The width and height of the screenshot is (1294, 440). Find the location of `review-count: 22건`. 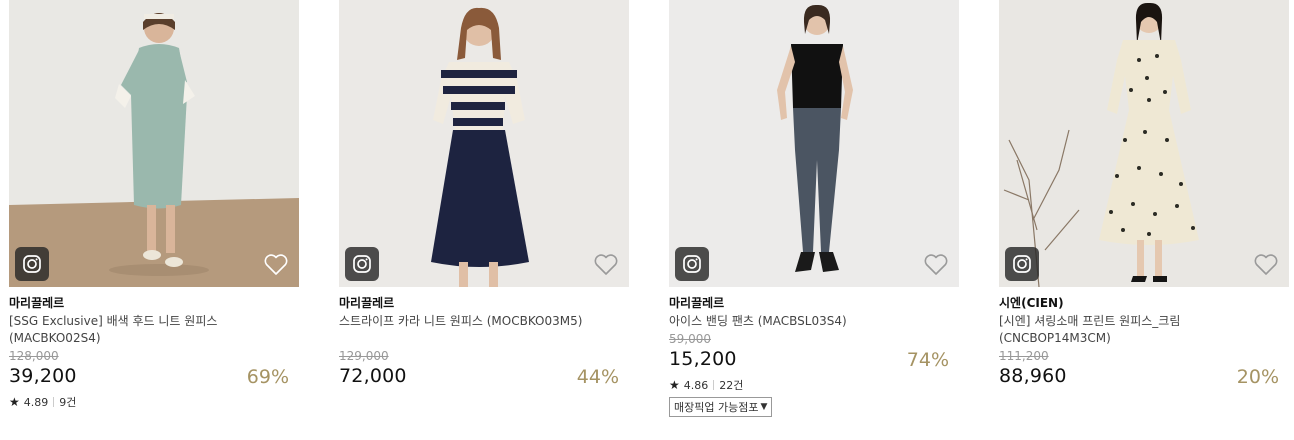

review-count: 22건 is located at coordinates (731, 385).